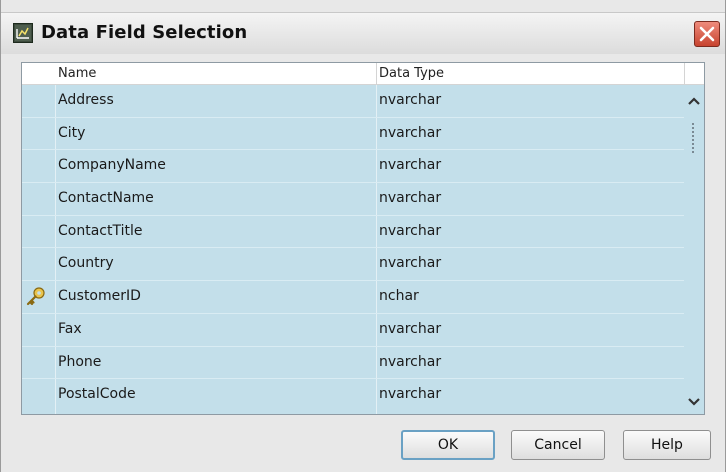 The image size is (726, 472). Describe the element at coordinates (693, 138) in the screenshot. I see `scrollbar-thumb` at that location.